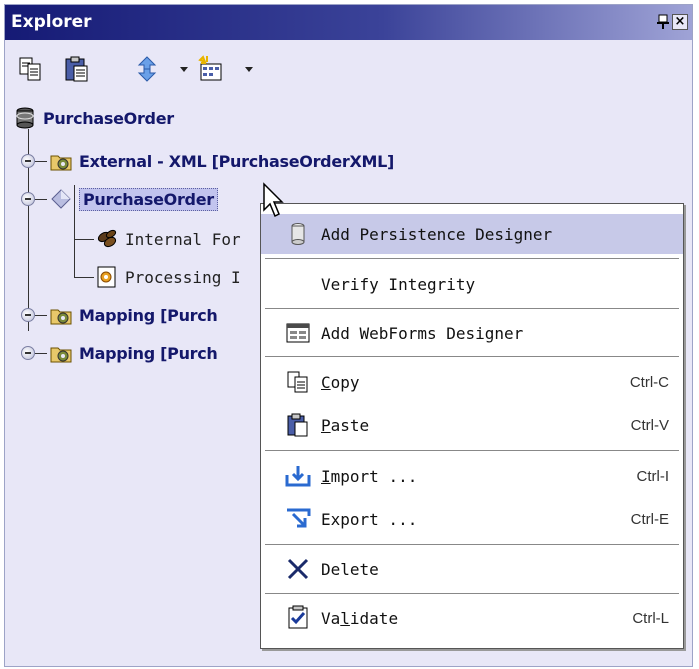 The height and width of the screenshot is (669, 699). I want to click on tree-item-label: Internal For, so click(183, 239).